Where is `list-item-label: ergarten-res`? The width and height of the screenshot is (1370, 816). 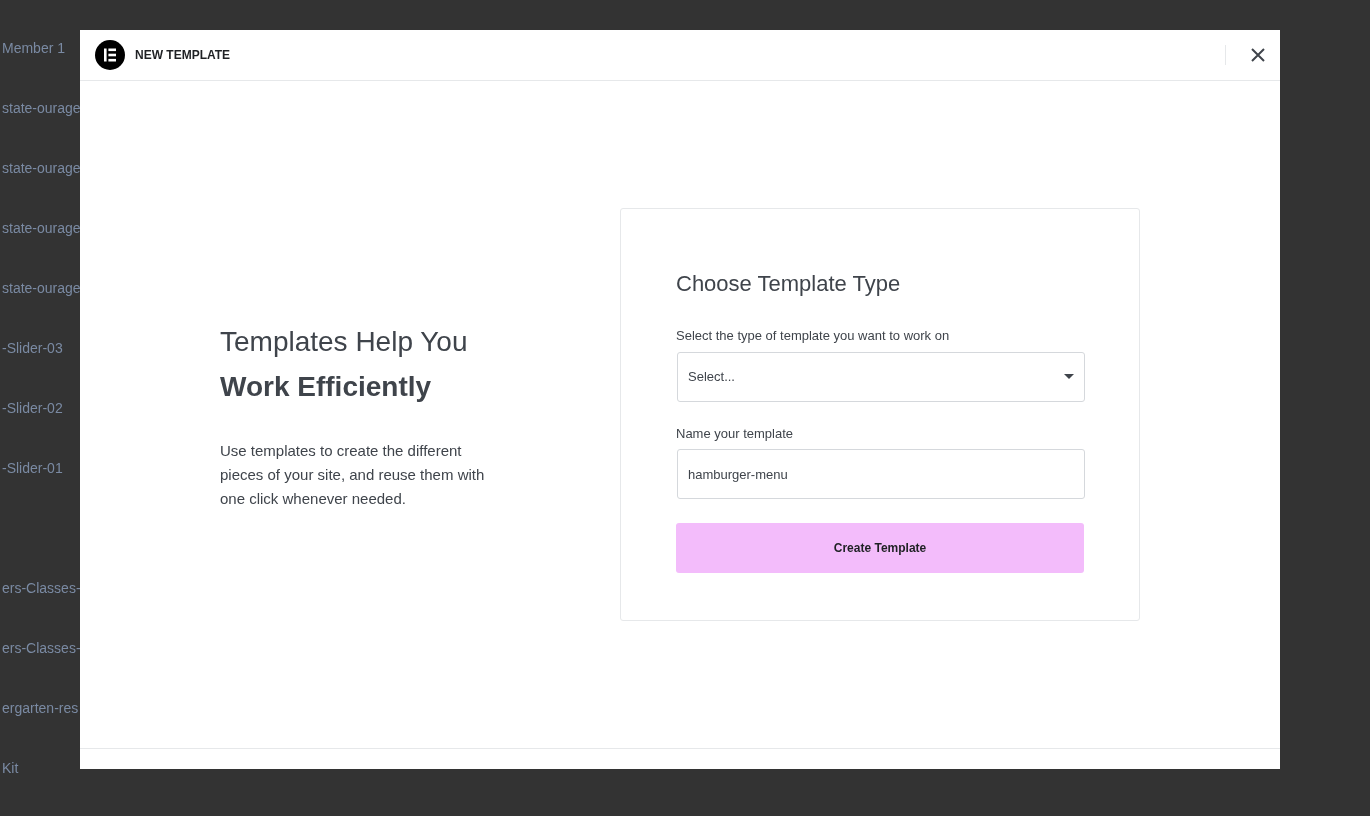
list-item-label: ergarten-res is located at coordinates (40, 708).